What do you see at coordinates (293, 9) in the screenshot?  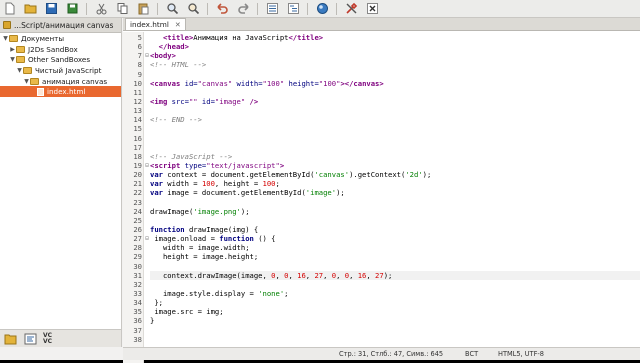 I see `outline-button` at bounding box center [293, 9].